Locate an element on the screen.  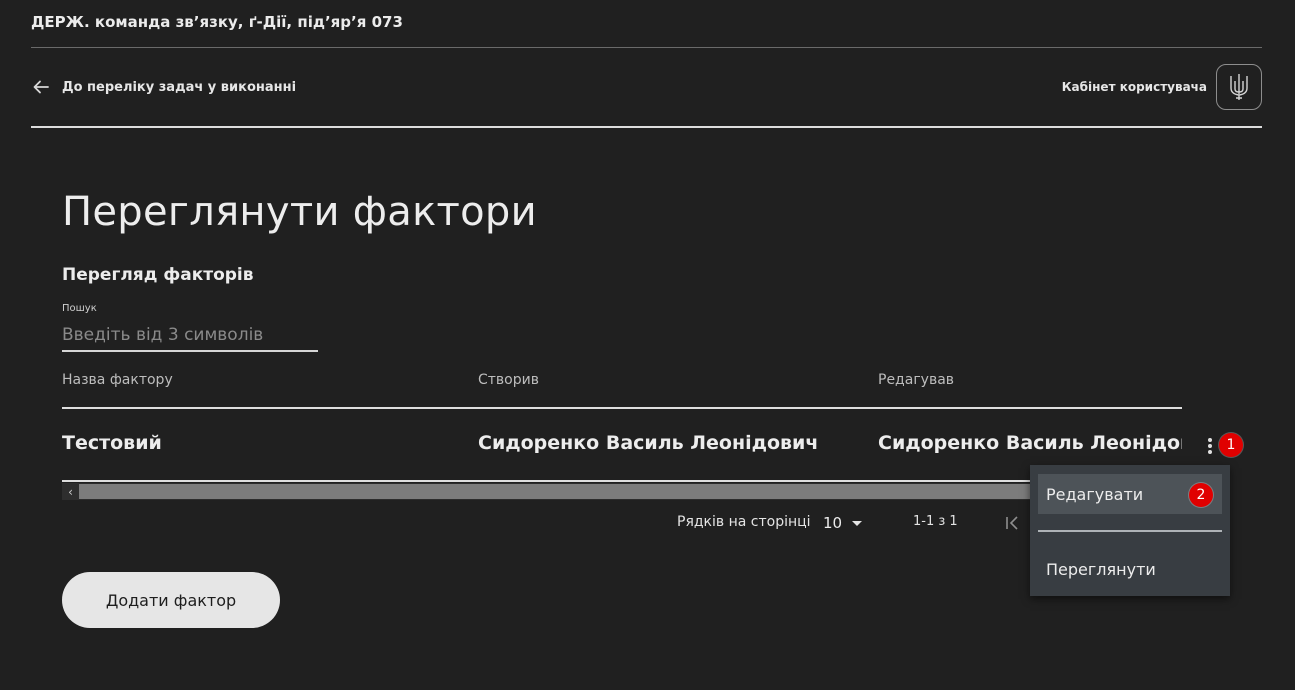
header-divider is located at coordinates (646, 47).